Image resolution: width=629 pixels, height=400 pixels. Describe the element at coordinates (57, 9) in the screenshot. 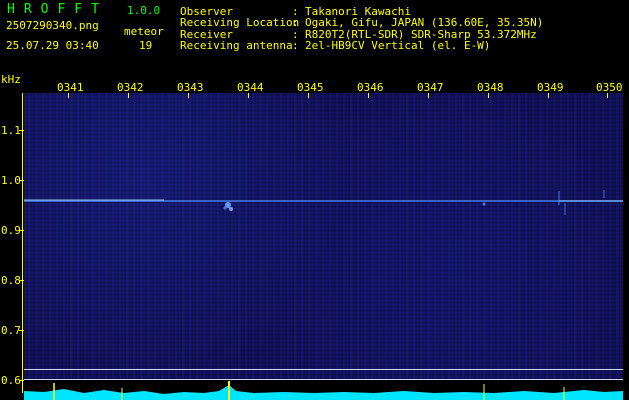

I see `app-title: HROFFT` at that location.